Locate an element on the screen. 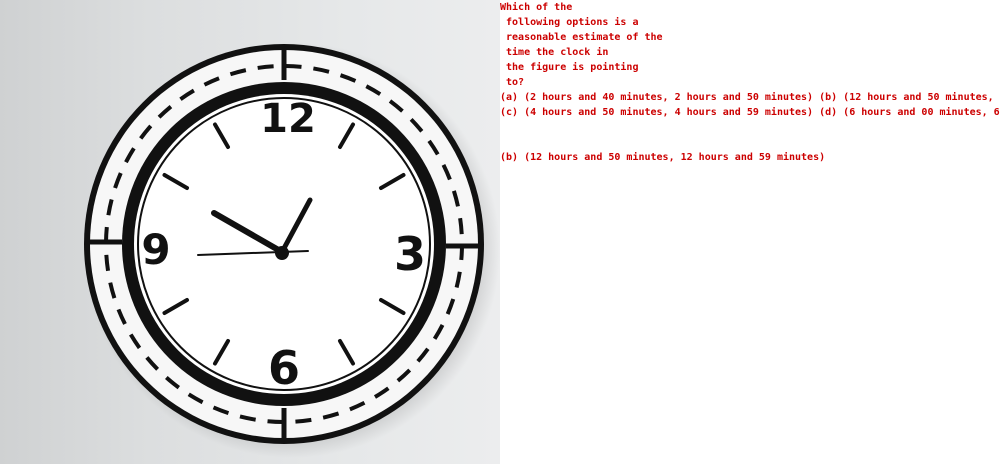 The height and width of the screenshot is (464, 1000). numeral-3: 3 is located at coordinates (410, 254).